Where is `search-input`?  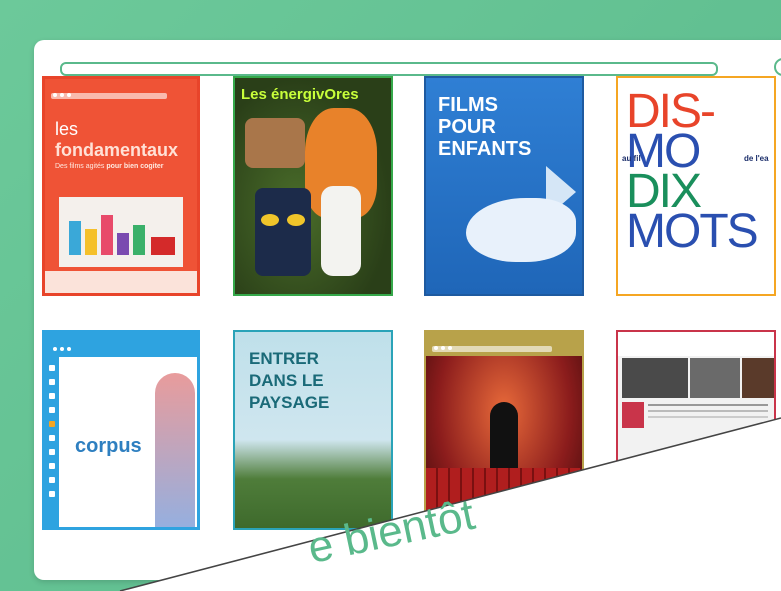
search-input is located at coordinates (389, 69).